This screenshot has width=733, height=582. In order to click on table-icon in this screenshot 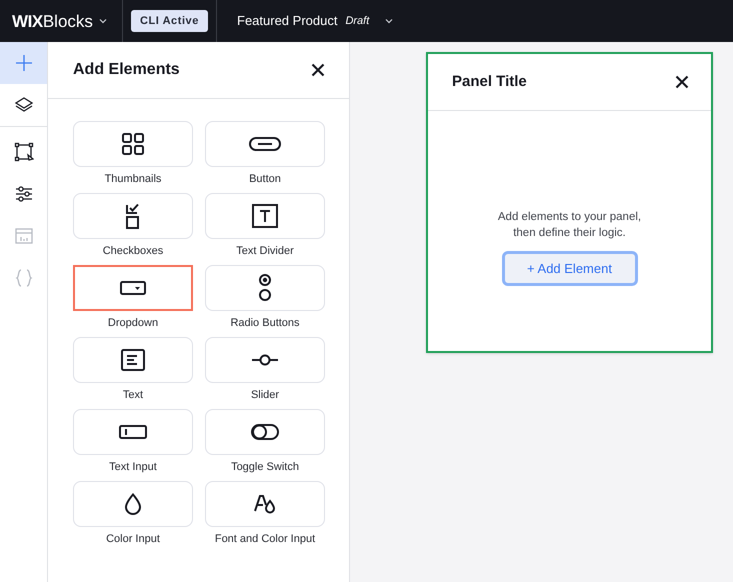, I will do `click(24, 236)`.